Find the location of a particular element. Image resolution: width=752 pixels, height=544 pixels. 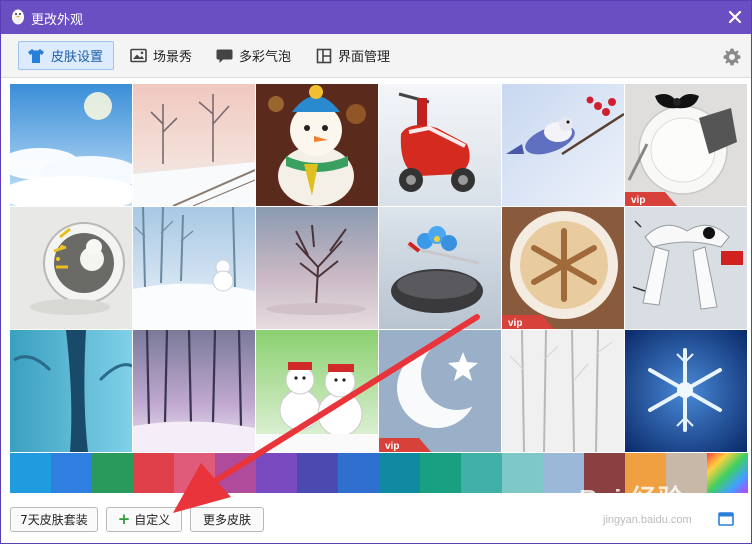

seven-day-skin-suit-button: 7天皮肤套装 is located at coordinates (54, 519).